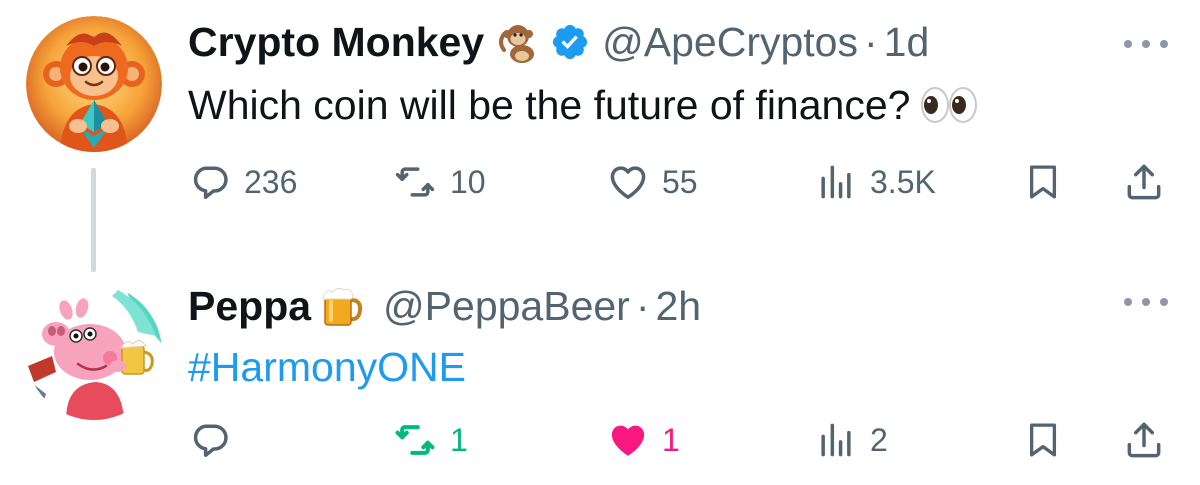 This screenshot has height=485, width=1200. Describe the element at coordinates (628, 182) in the screenshot. I see `heart-icon` at that location.